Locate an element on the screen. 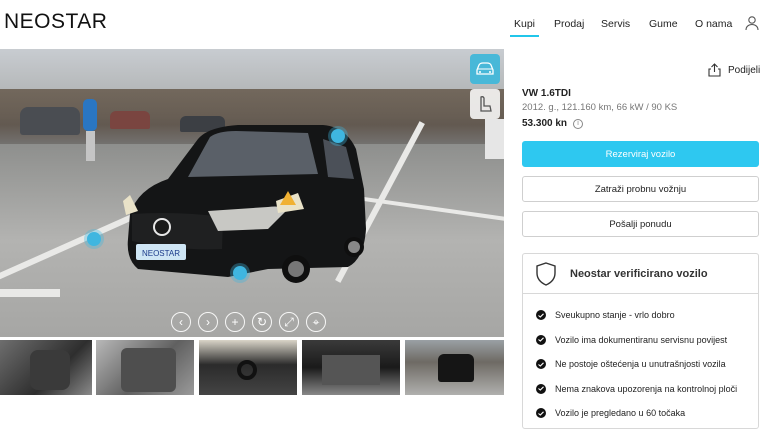  chevron-right-icon: › is located at coordinates (208, 322).